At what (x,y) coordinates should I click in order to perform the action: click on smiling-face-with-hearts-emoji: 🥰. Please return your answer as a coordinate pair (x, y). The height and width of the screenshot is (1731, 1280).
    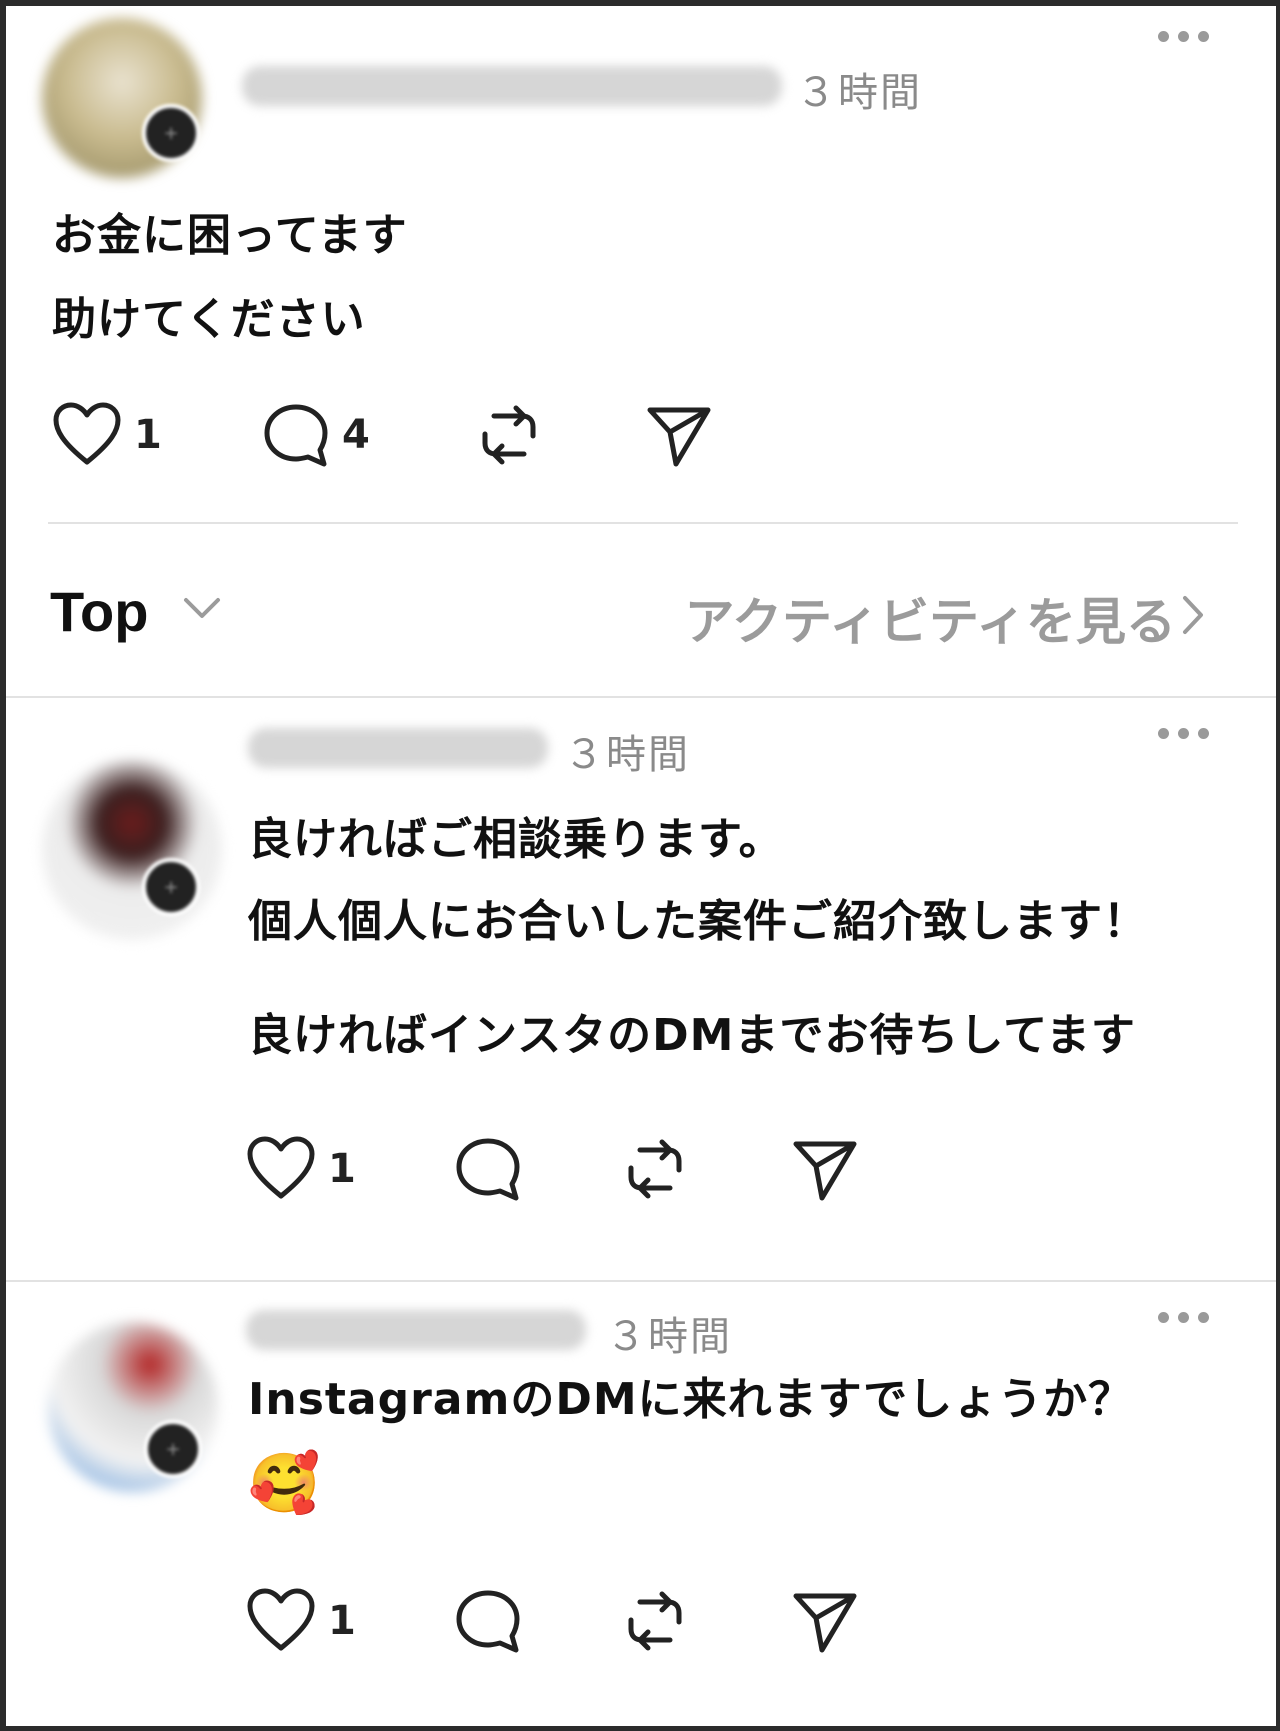
    Looking at the image, I should click on (284, 1483).